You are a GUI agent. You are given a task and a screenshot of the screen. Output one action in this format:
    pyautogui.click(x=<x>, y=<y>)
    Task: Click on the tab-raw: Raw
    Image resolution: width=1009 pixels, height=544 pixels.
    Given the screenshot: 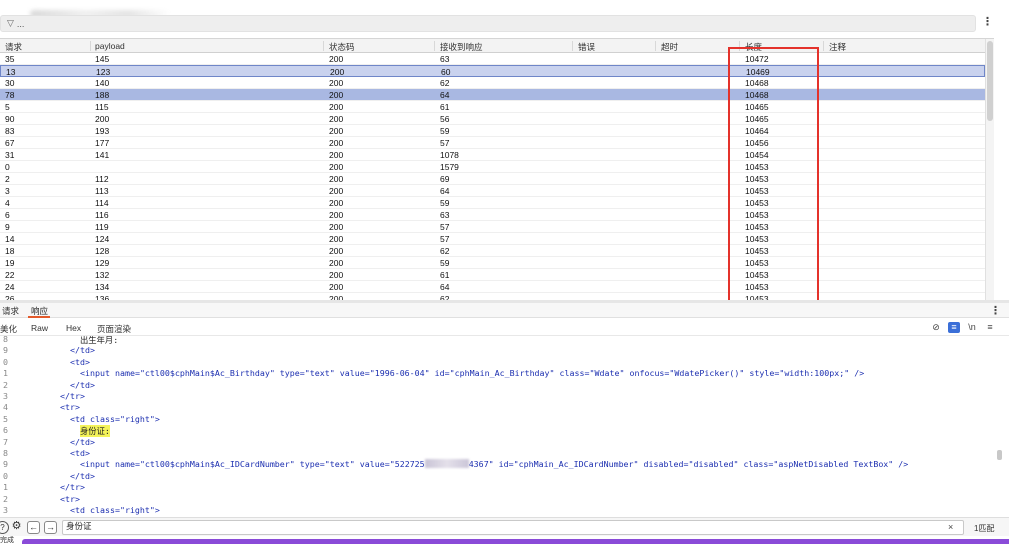 What is the action you would take?
    pyautogui.click(x=39, y=328)
    